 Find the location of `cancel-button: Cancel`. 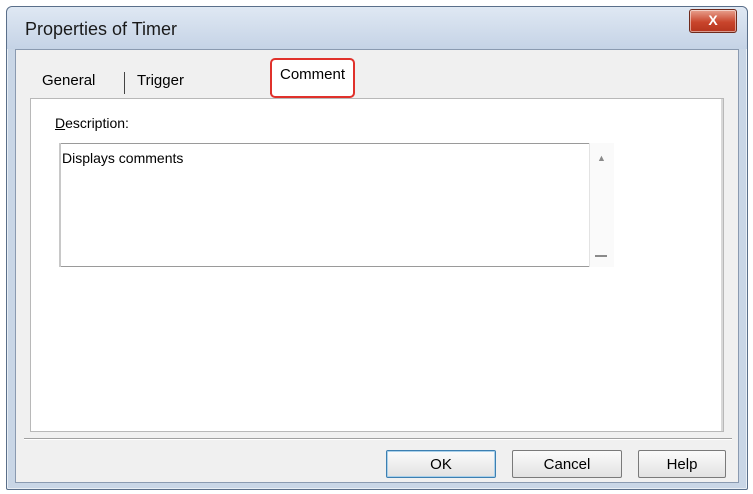

cancel-button: Cancel is located at coordinates (567, 464).